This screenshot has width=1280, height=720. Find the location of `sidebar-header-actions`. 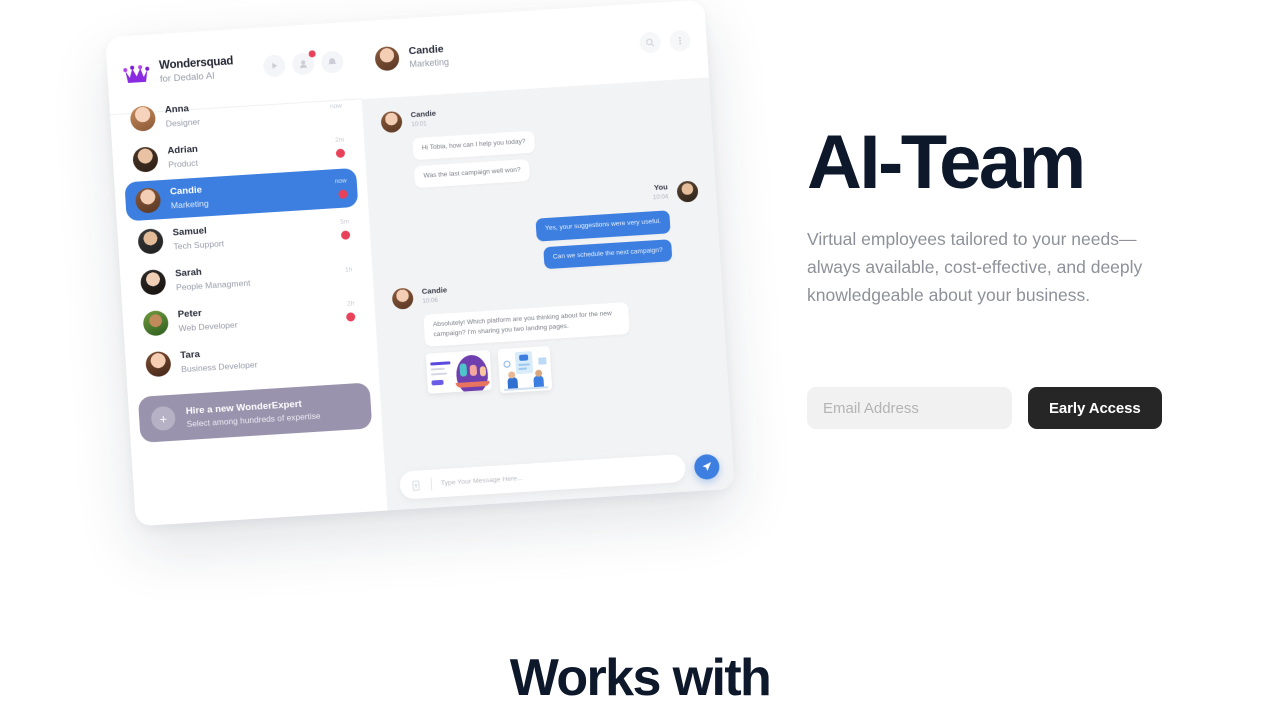

sidebar-header-actions is located at coordinates (303, 63).